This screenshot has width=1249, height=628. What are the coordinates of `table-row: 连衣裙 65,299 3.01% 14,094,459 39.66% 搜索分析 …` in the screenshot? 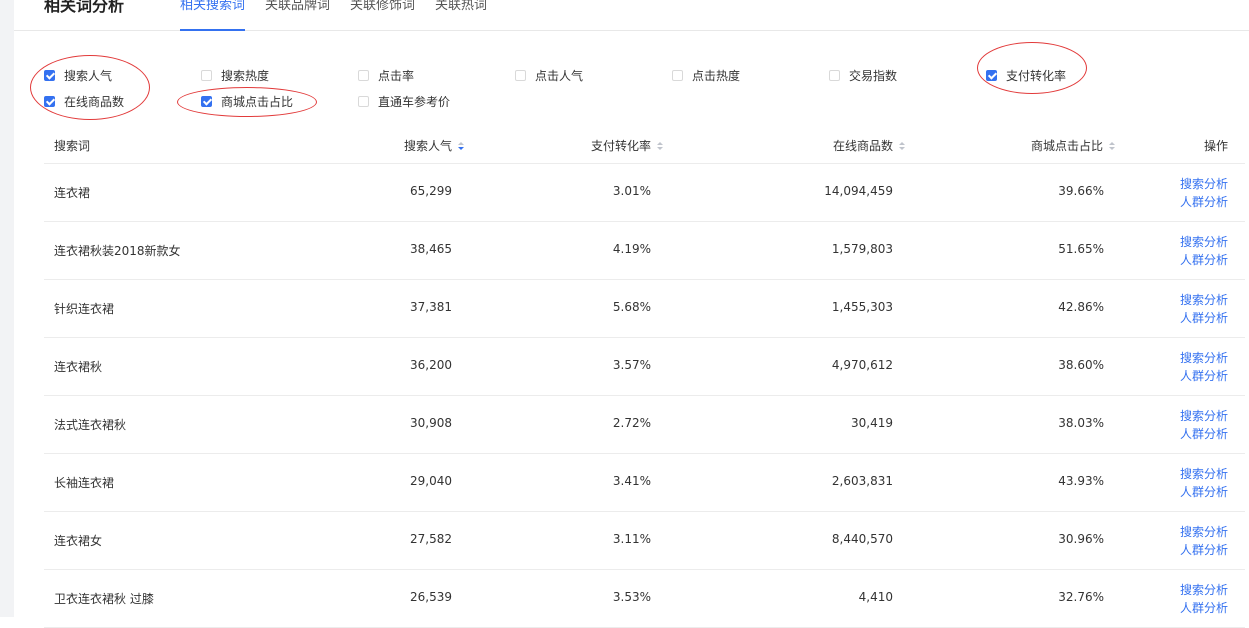 It's located at (644, 193).